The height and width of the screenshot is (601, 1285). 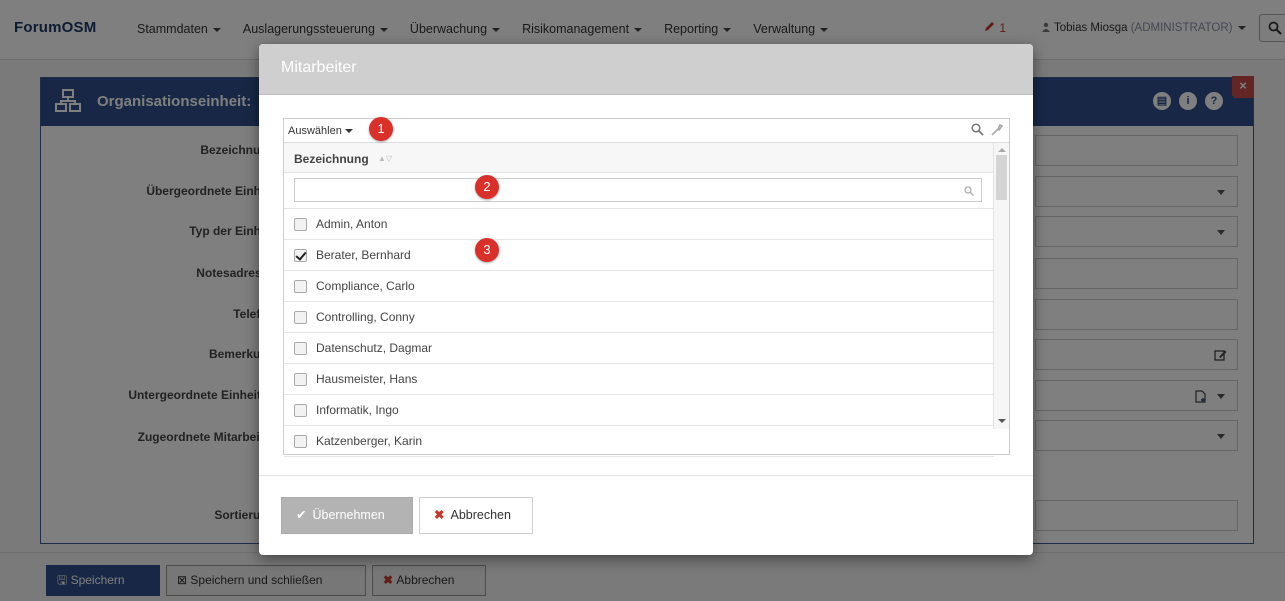 I want to click on apply-label: Übernehmen, so click(x=348, y=515).